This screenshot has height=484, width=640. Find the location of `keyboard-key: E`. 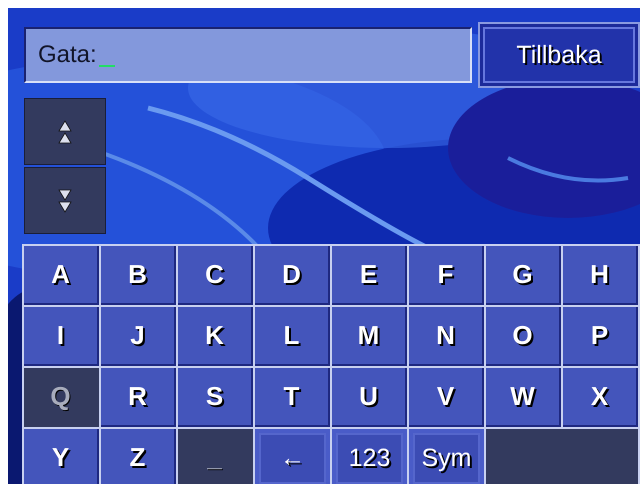

keyboard-key: E is located at coordinates (369, 275).